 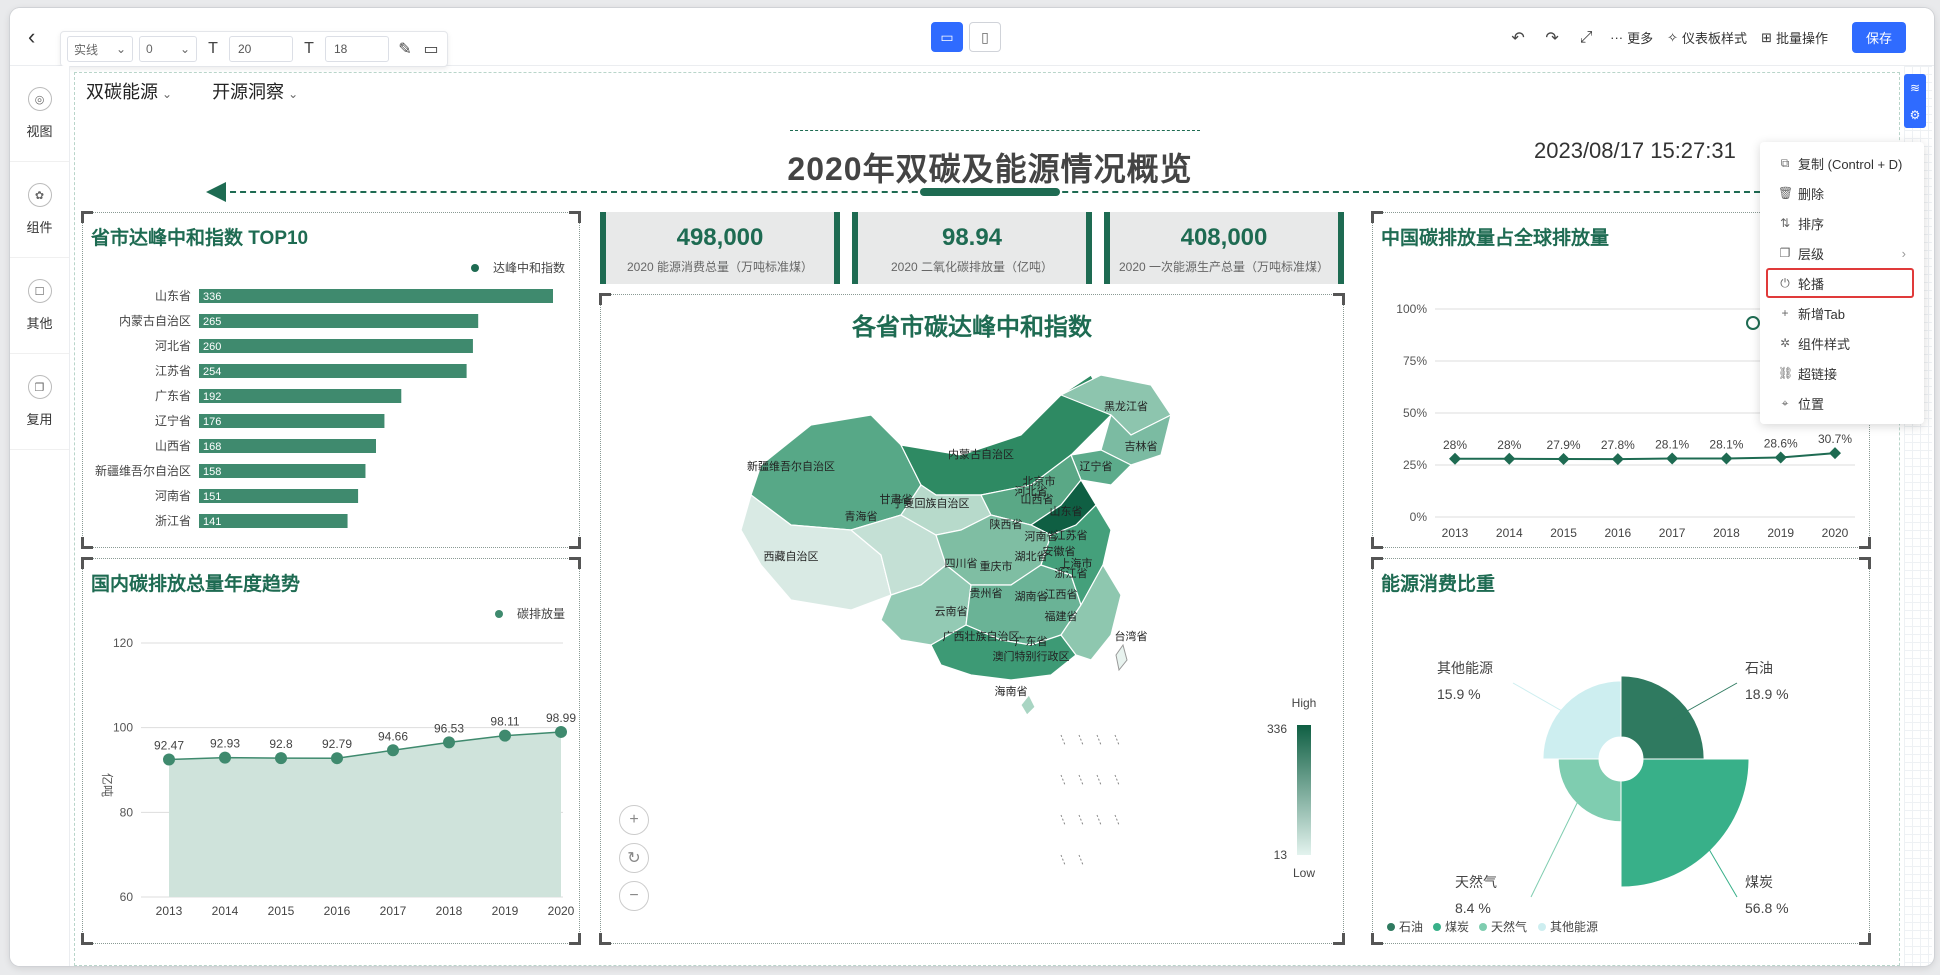 I want to click on sidebar-item-reuse: ❐ 复用, so click(x=39, y=402).